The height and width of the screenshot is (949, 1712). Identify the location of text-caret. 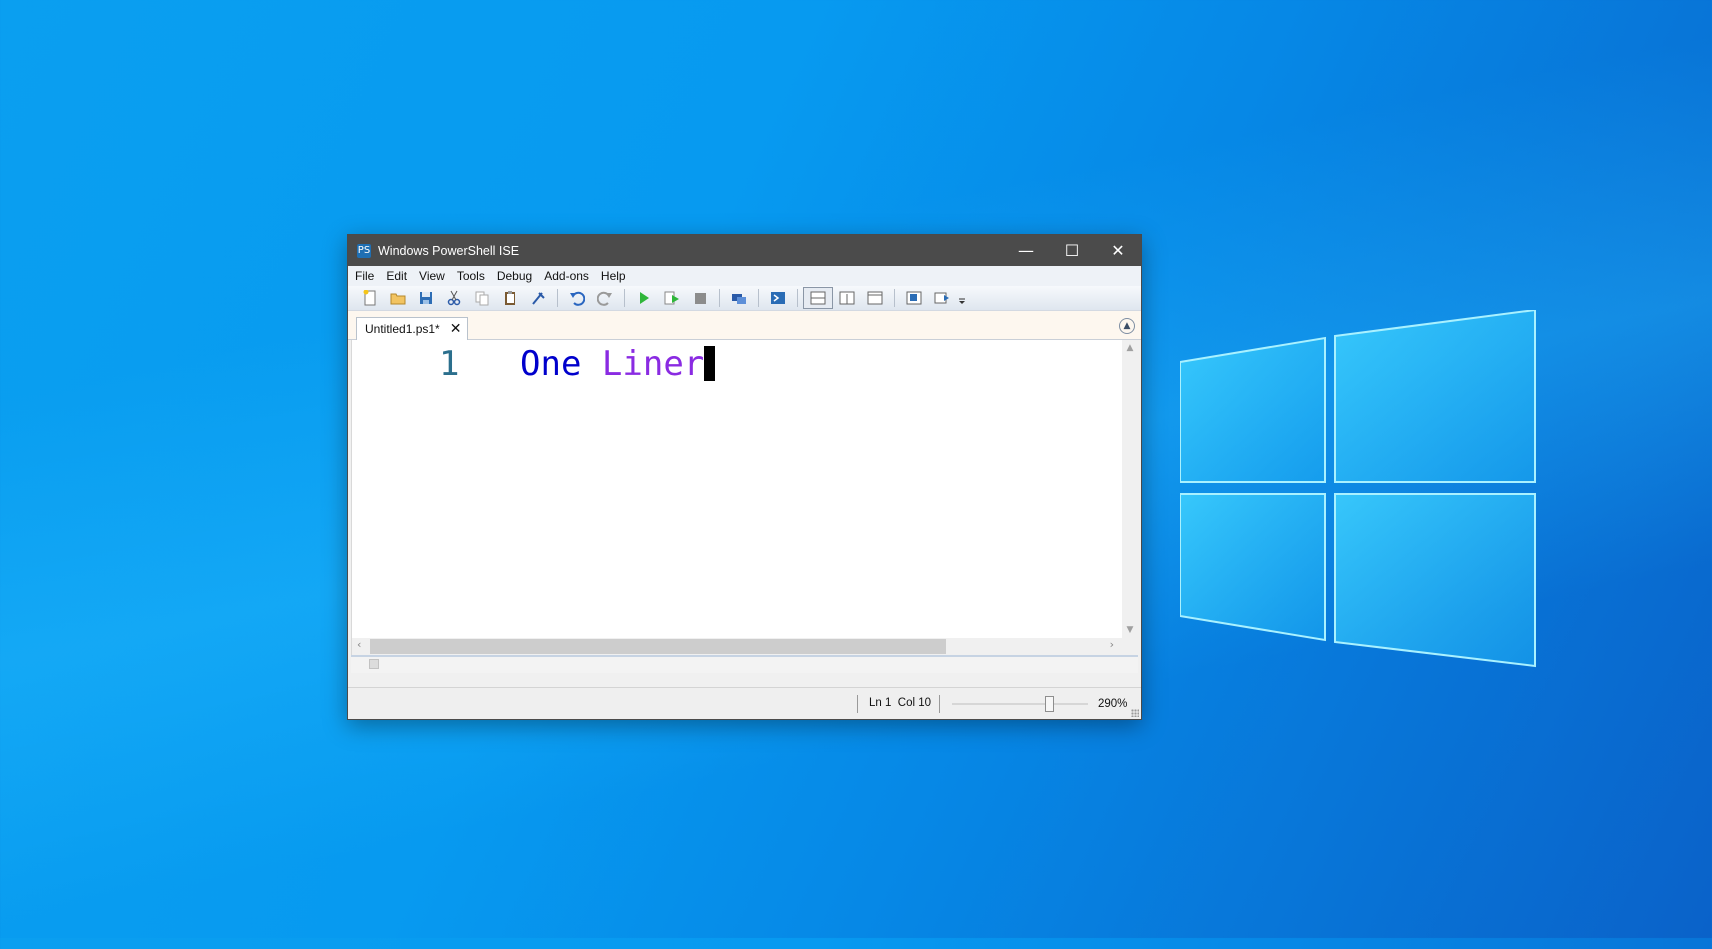
(710, 363).